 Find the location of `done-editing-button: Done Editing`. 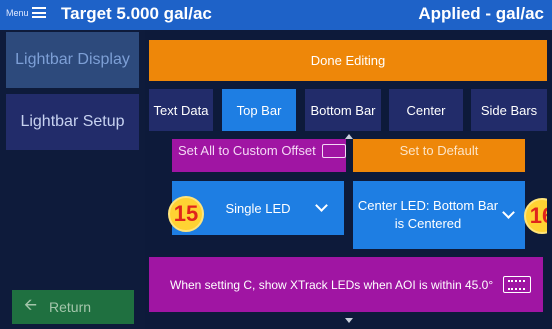

done-editing-button: Done Editing is located at coordinates (348, 60).